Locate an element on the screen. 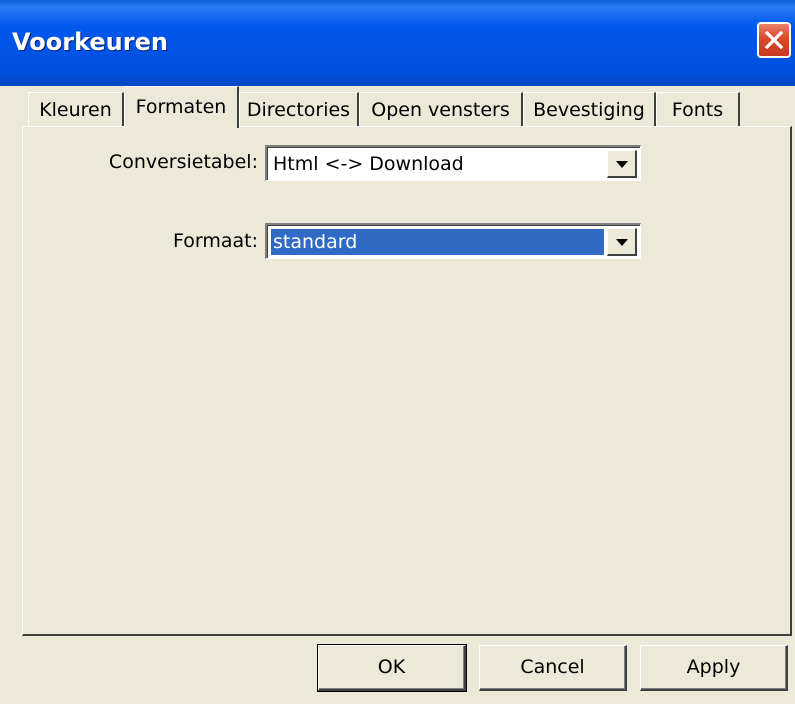 This screenshot has width=795, height=704. formaat-value: standard is located at coordinates (437, 242).